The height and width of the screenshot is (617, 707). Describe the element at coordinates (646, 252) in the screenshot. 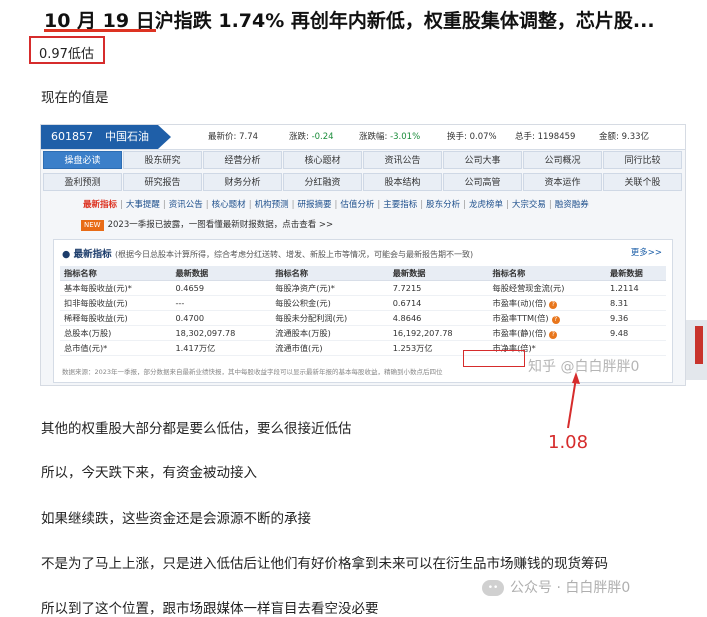

I see `more-link: 更多>>` at that location.